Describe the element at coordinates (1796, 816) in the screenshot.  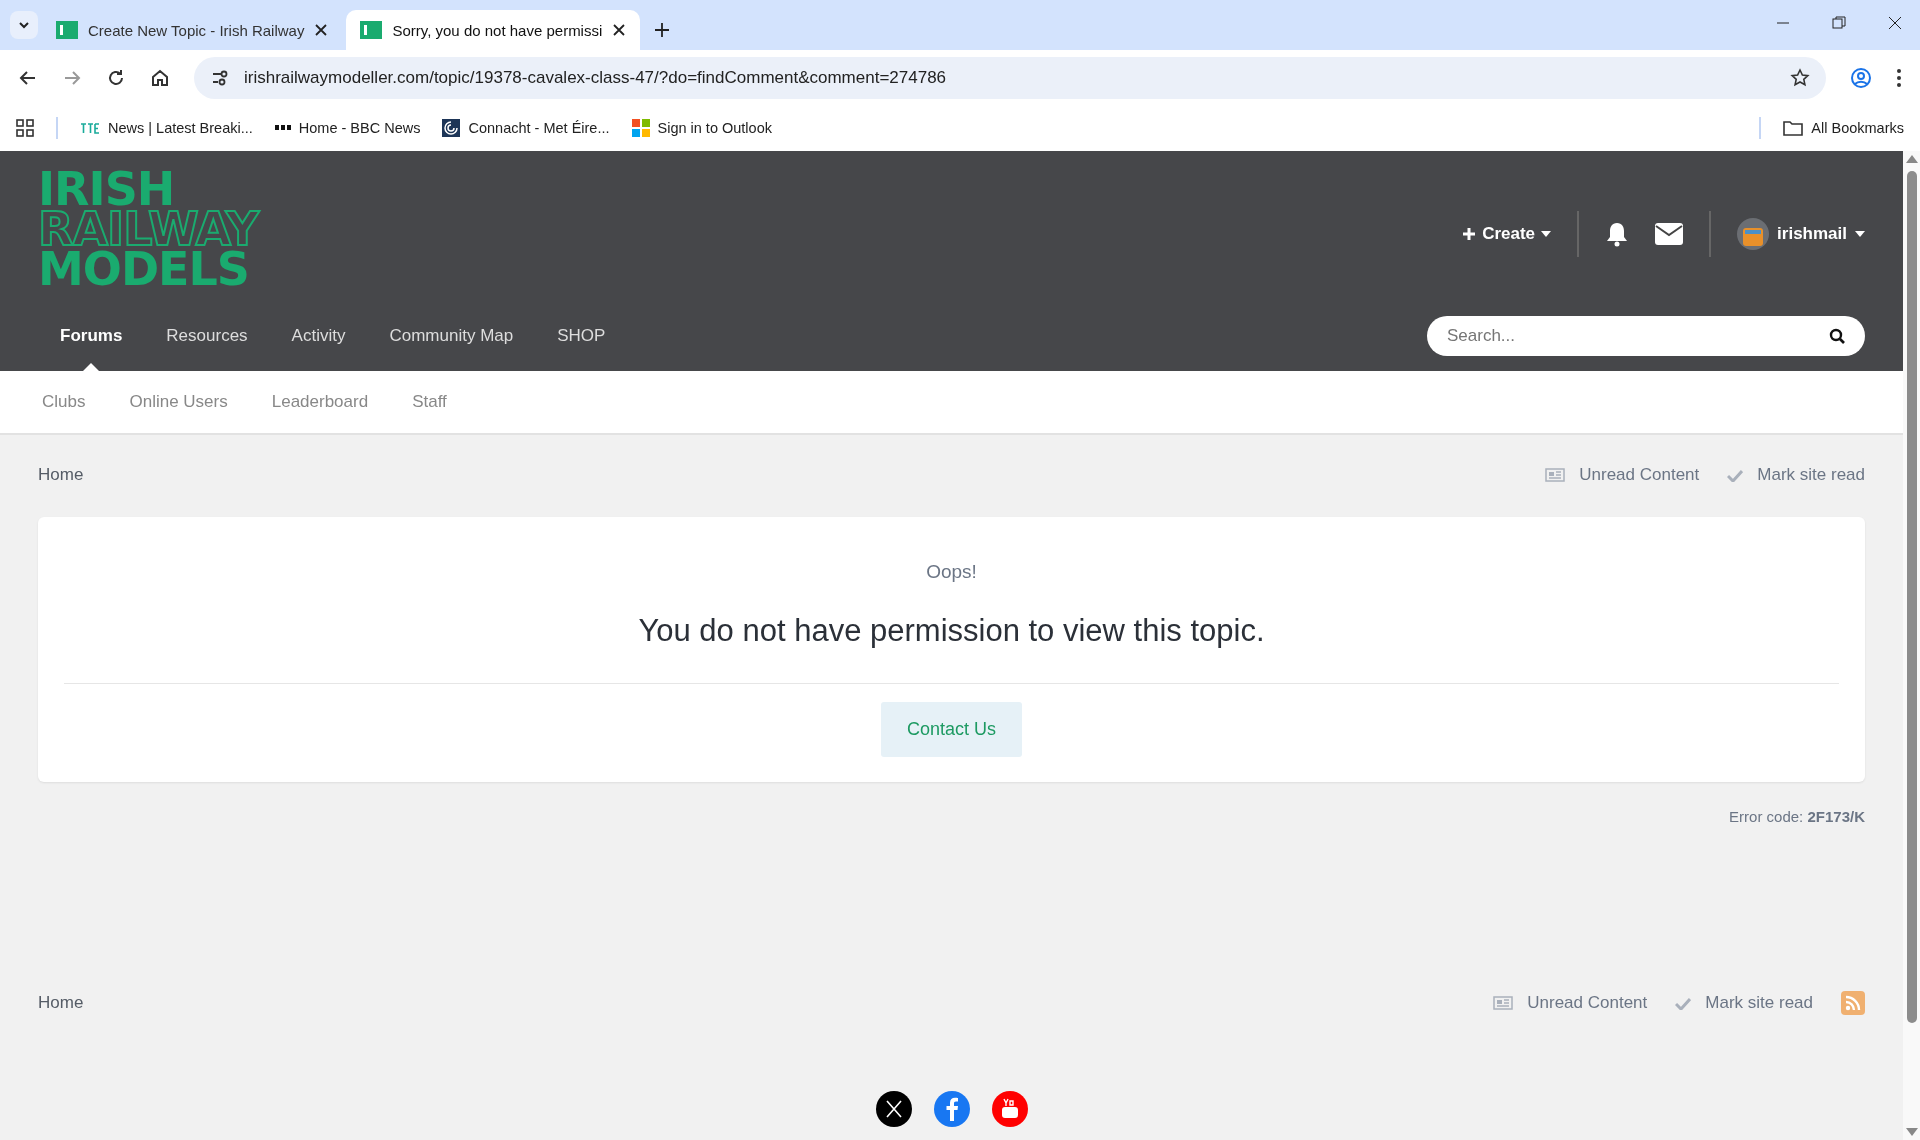
I see `error-code: Error code: 2F173/K` at that location.